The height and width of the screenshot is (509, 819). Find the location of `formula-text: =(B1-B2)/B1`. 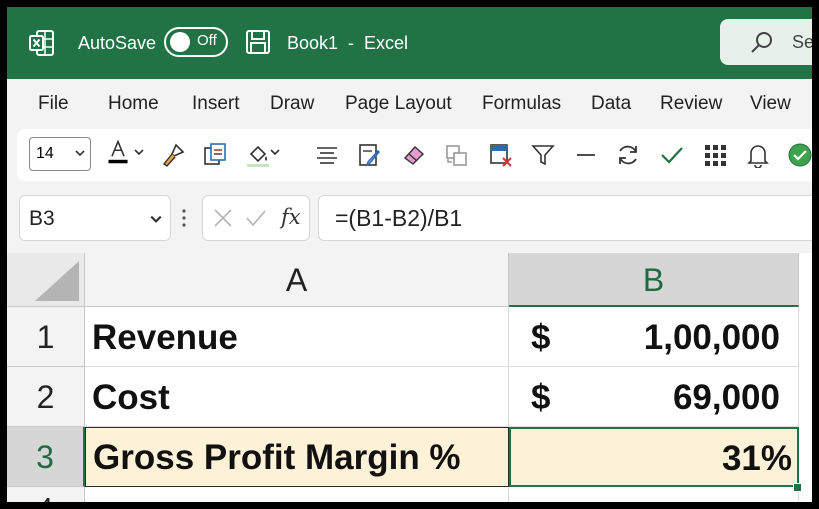

formula-text: =(B1-B2)/B1 is located at coordinates (399, 218).